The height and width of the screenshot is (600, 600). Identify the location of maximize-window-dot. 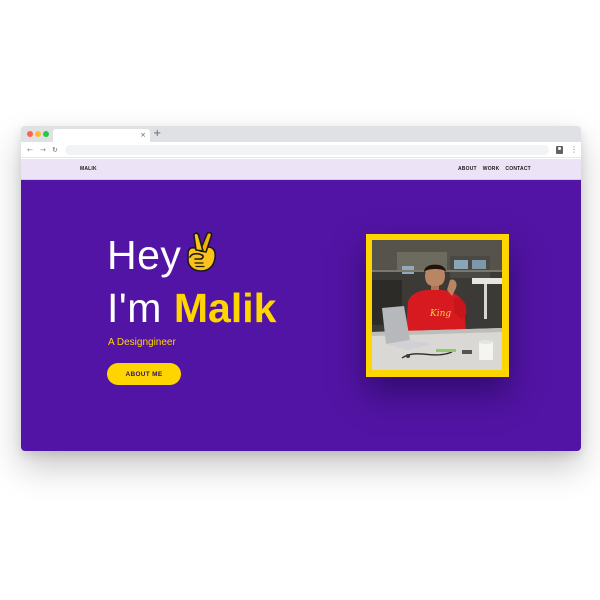
(46, 134).